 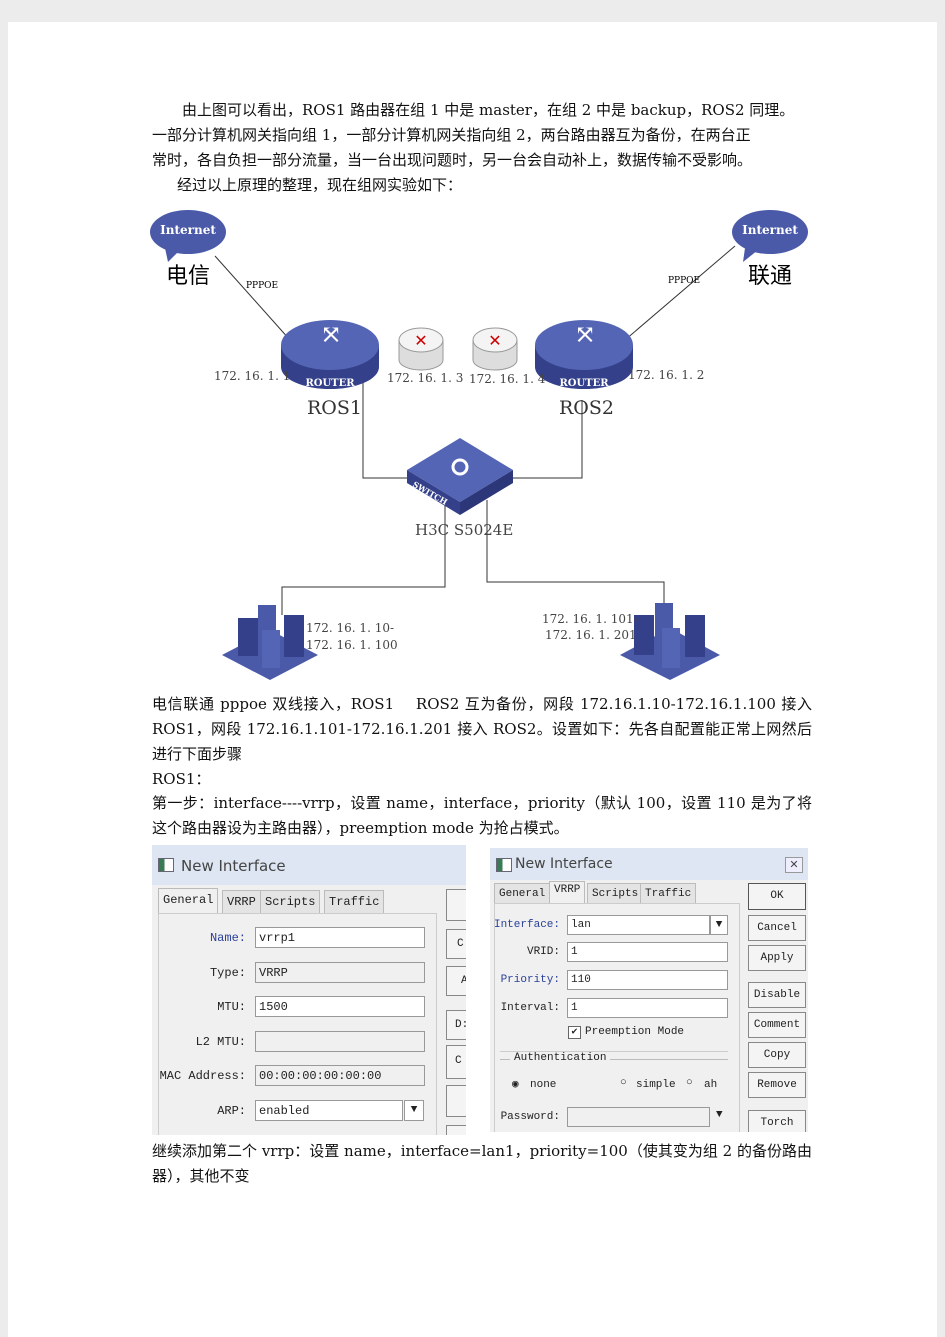 I want to click on router-name: ROS2, so click(x=586, y=408).